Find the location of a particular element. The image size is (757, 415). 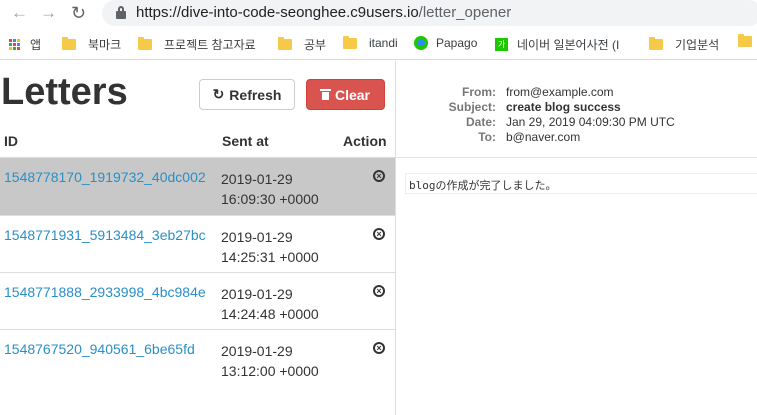

bookmark-label: 네이버 일본어사전 (I is located at coordinates (568, 45).